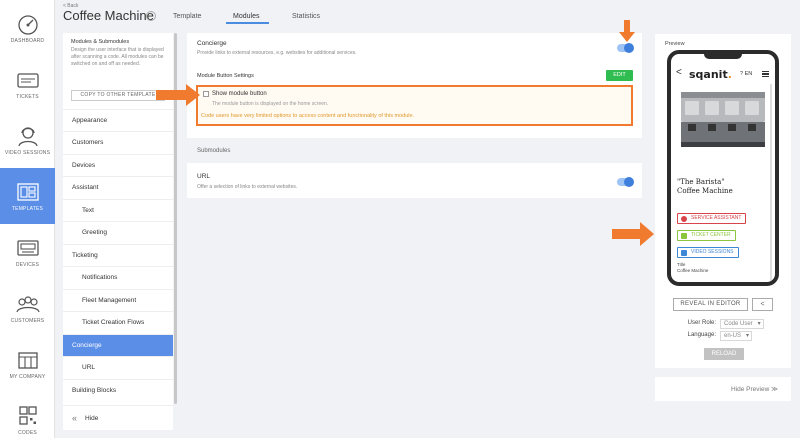  I want to click on hide-menu-label: Hide, so click(92, 418).